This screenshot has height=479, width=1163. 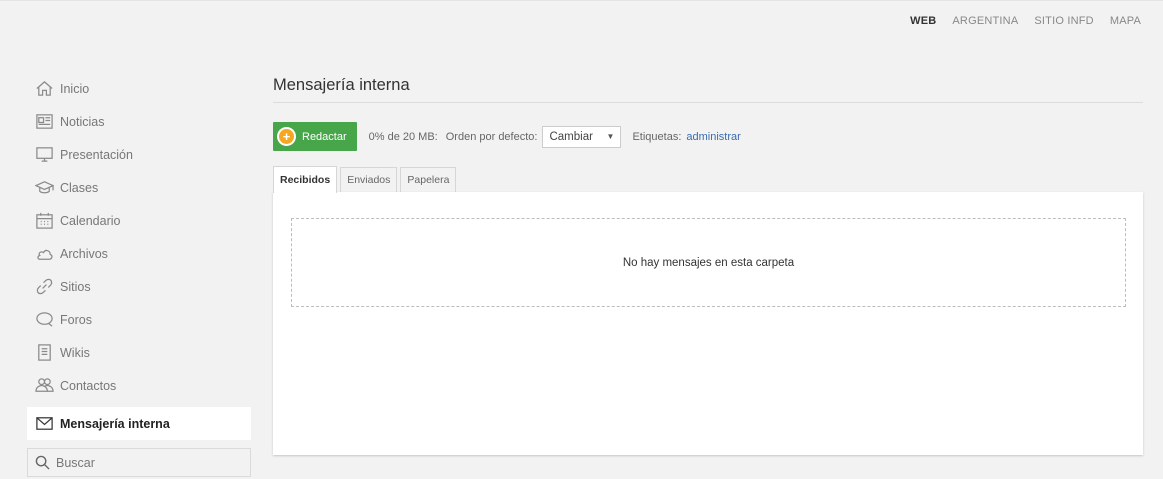 I want to click on sidebar-item-clases: Clases, so click(x=139, y=187).